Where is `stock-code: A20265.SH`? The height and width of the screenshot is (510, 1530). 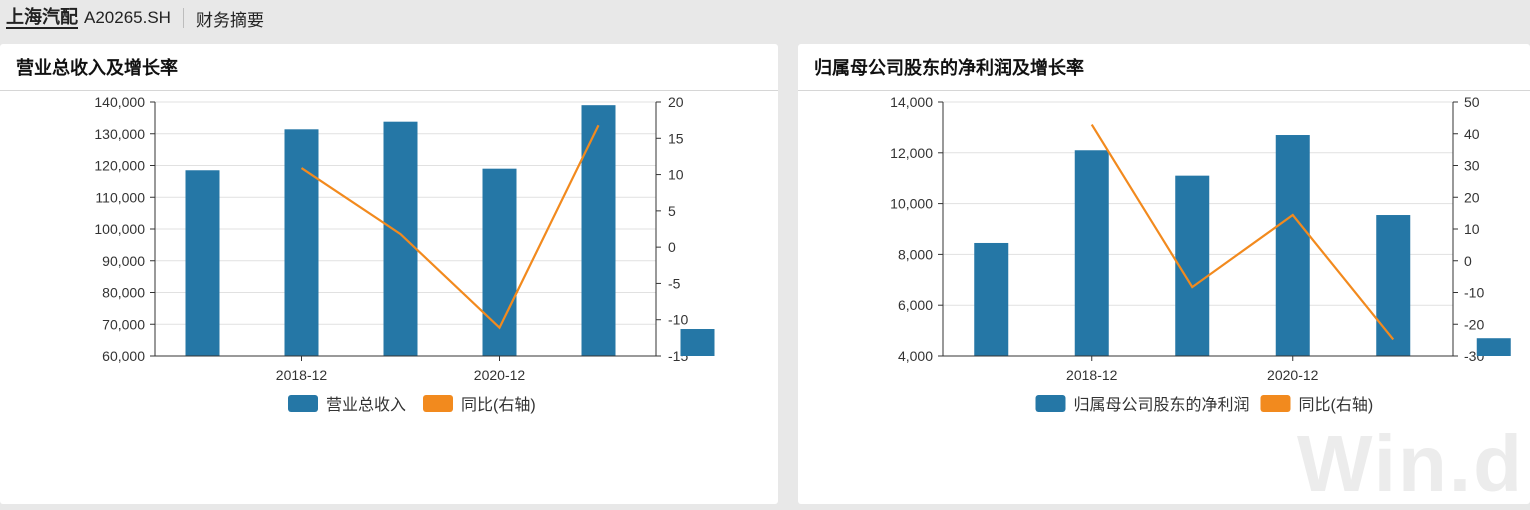
stock-code: A20265.SH is located at coordinates (127, 17).